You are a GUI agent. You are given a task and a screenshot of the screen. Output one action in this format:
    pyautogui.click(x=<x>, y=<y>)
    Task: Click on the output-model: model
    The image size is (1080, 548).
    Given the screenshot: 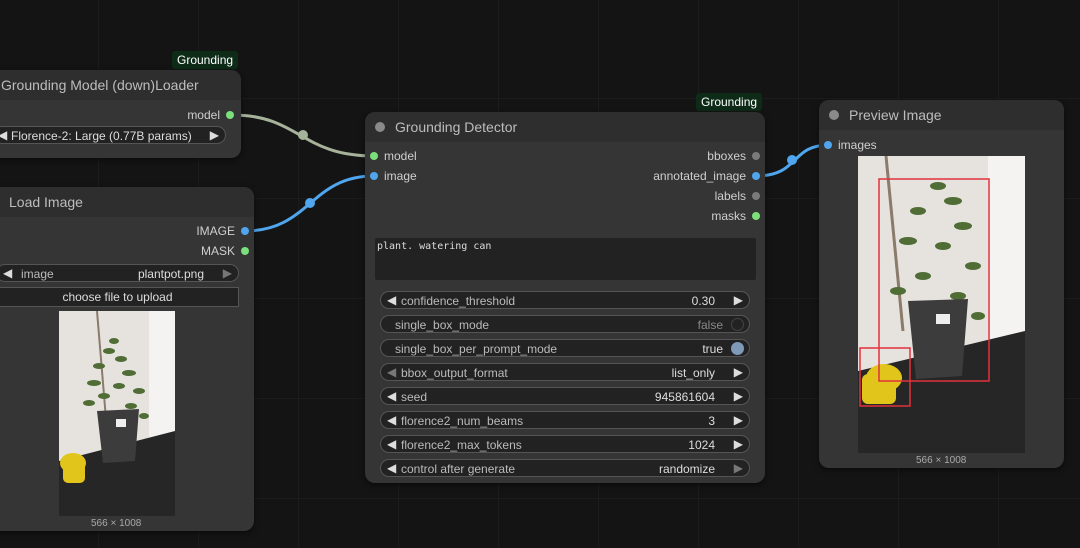 What is the action you would take?
    pyautogui.click(x=174, y=115)
    